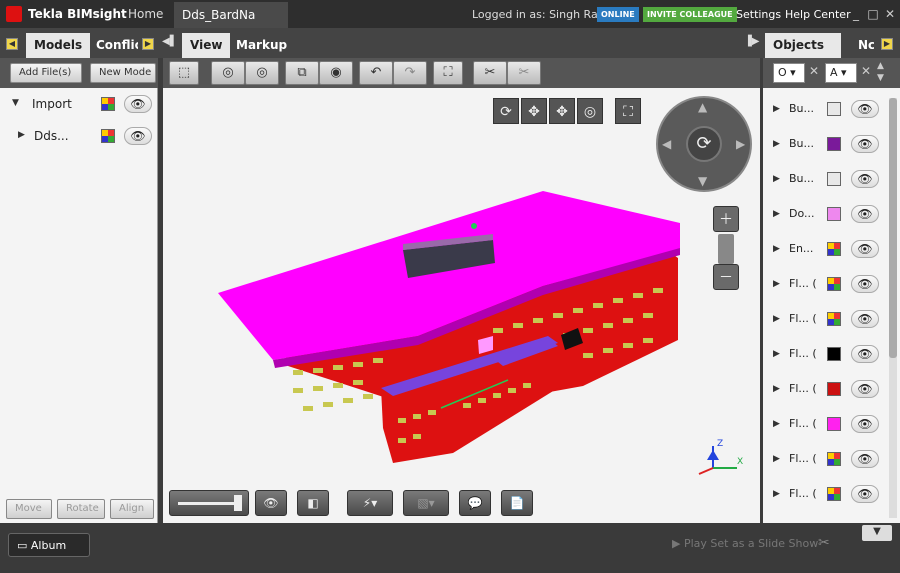  Describe the element at coordinates (893, 228) in the screenshot. I see `scrollbar-thumb` at that location.